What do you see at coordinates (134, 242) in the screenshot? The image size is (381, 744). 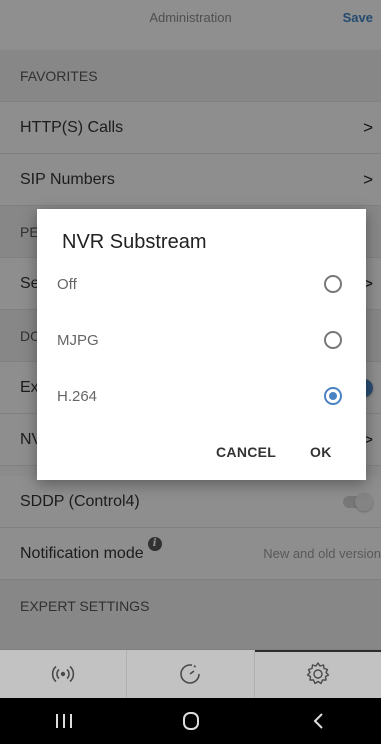 I see `dialog-title: NVR Substream` at bounding box center [134, 242].